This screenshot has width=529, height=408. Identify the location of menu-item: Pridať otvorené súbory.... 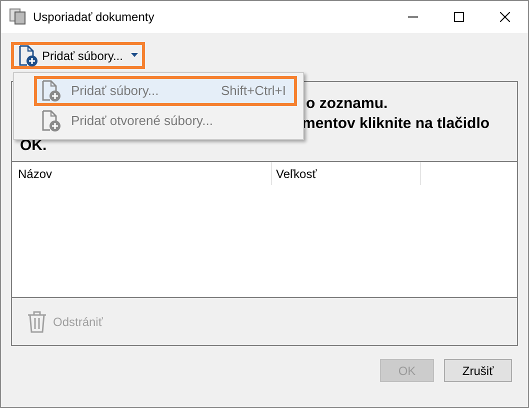
(165, 121).